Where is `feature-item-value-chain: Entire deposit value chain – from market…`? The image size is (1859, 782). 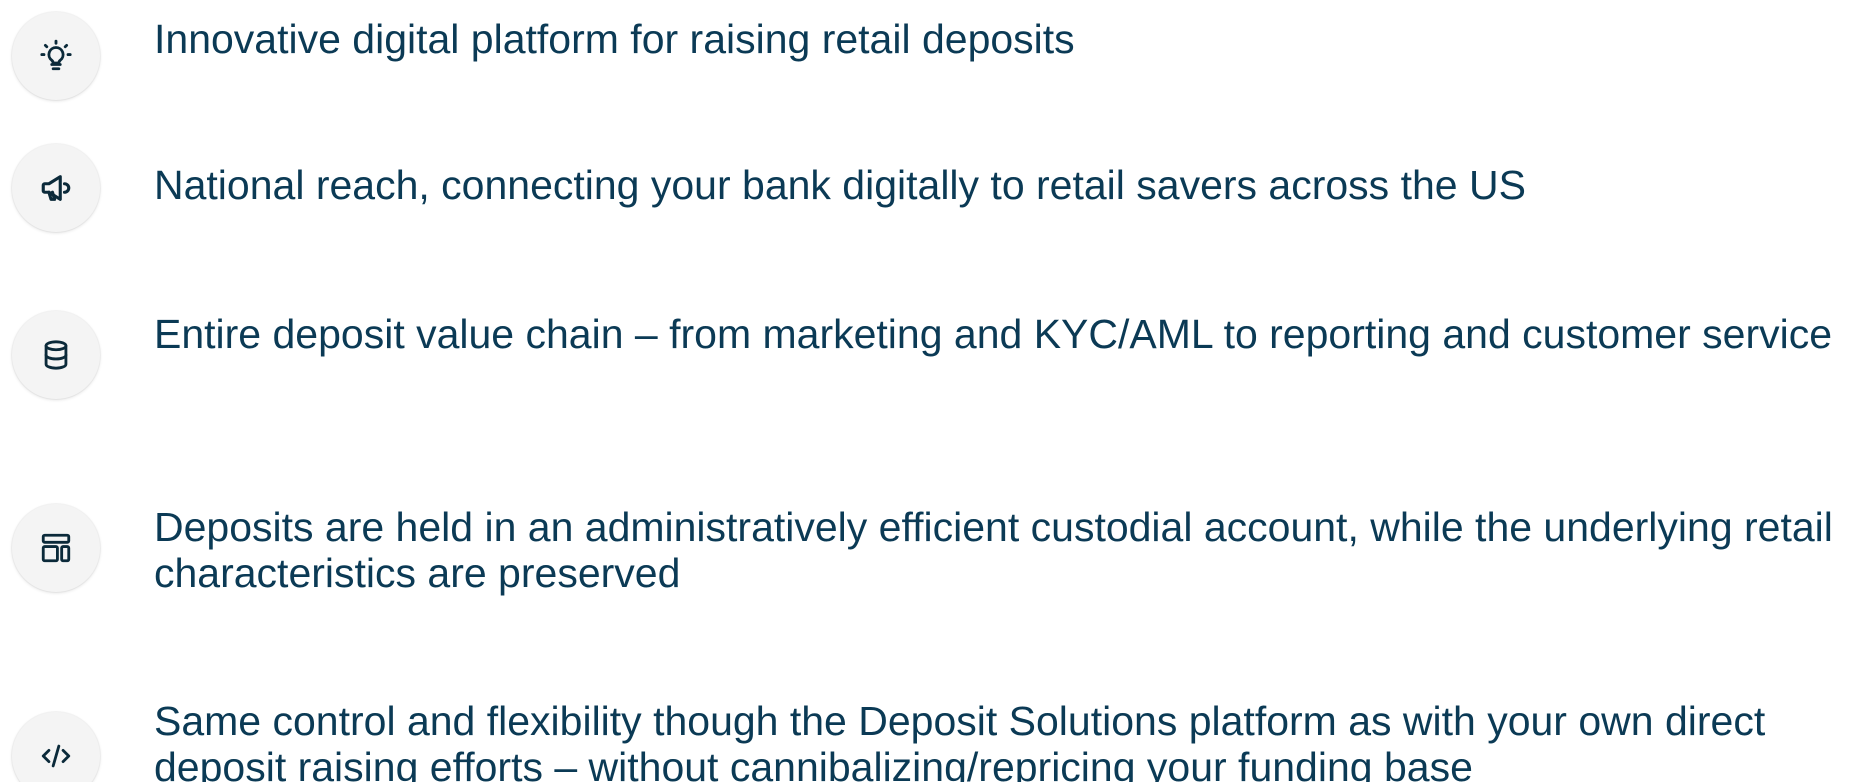 feature-item-value-chain: Entire deposit value chain – from market… is located at coordinates (923, 355).